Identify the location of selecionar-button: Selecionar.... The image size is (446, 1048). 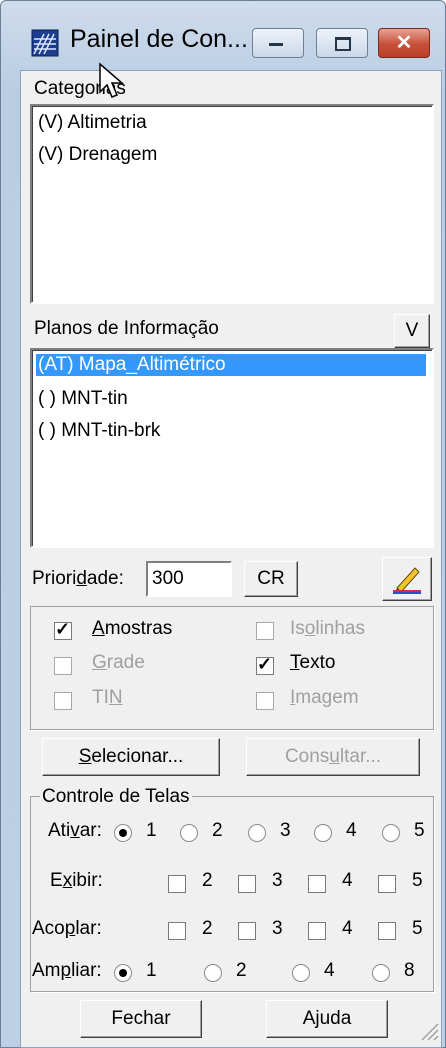
(131, 757).